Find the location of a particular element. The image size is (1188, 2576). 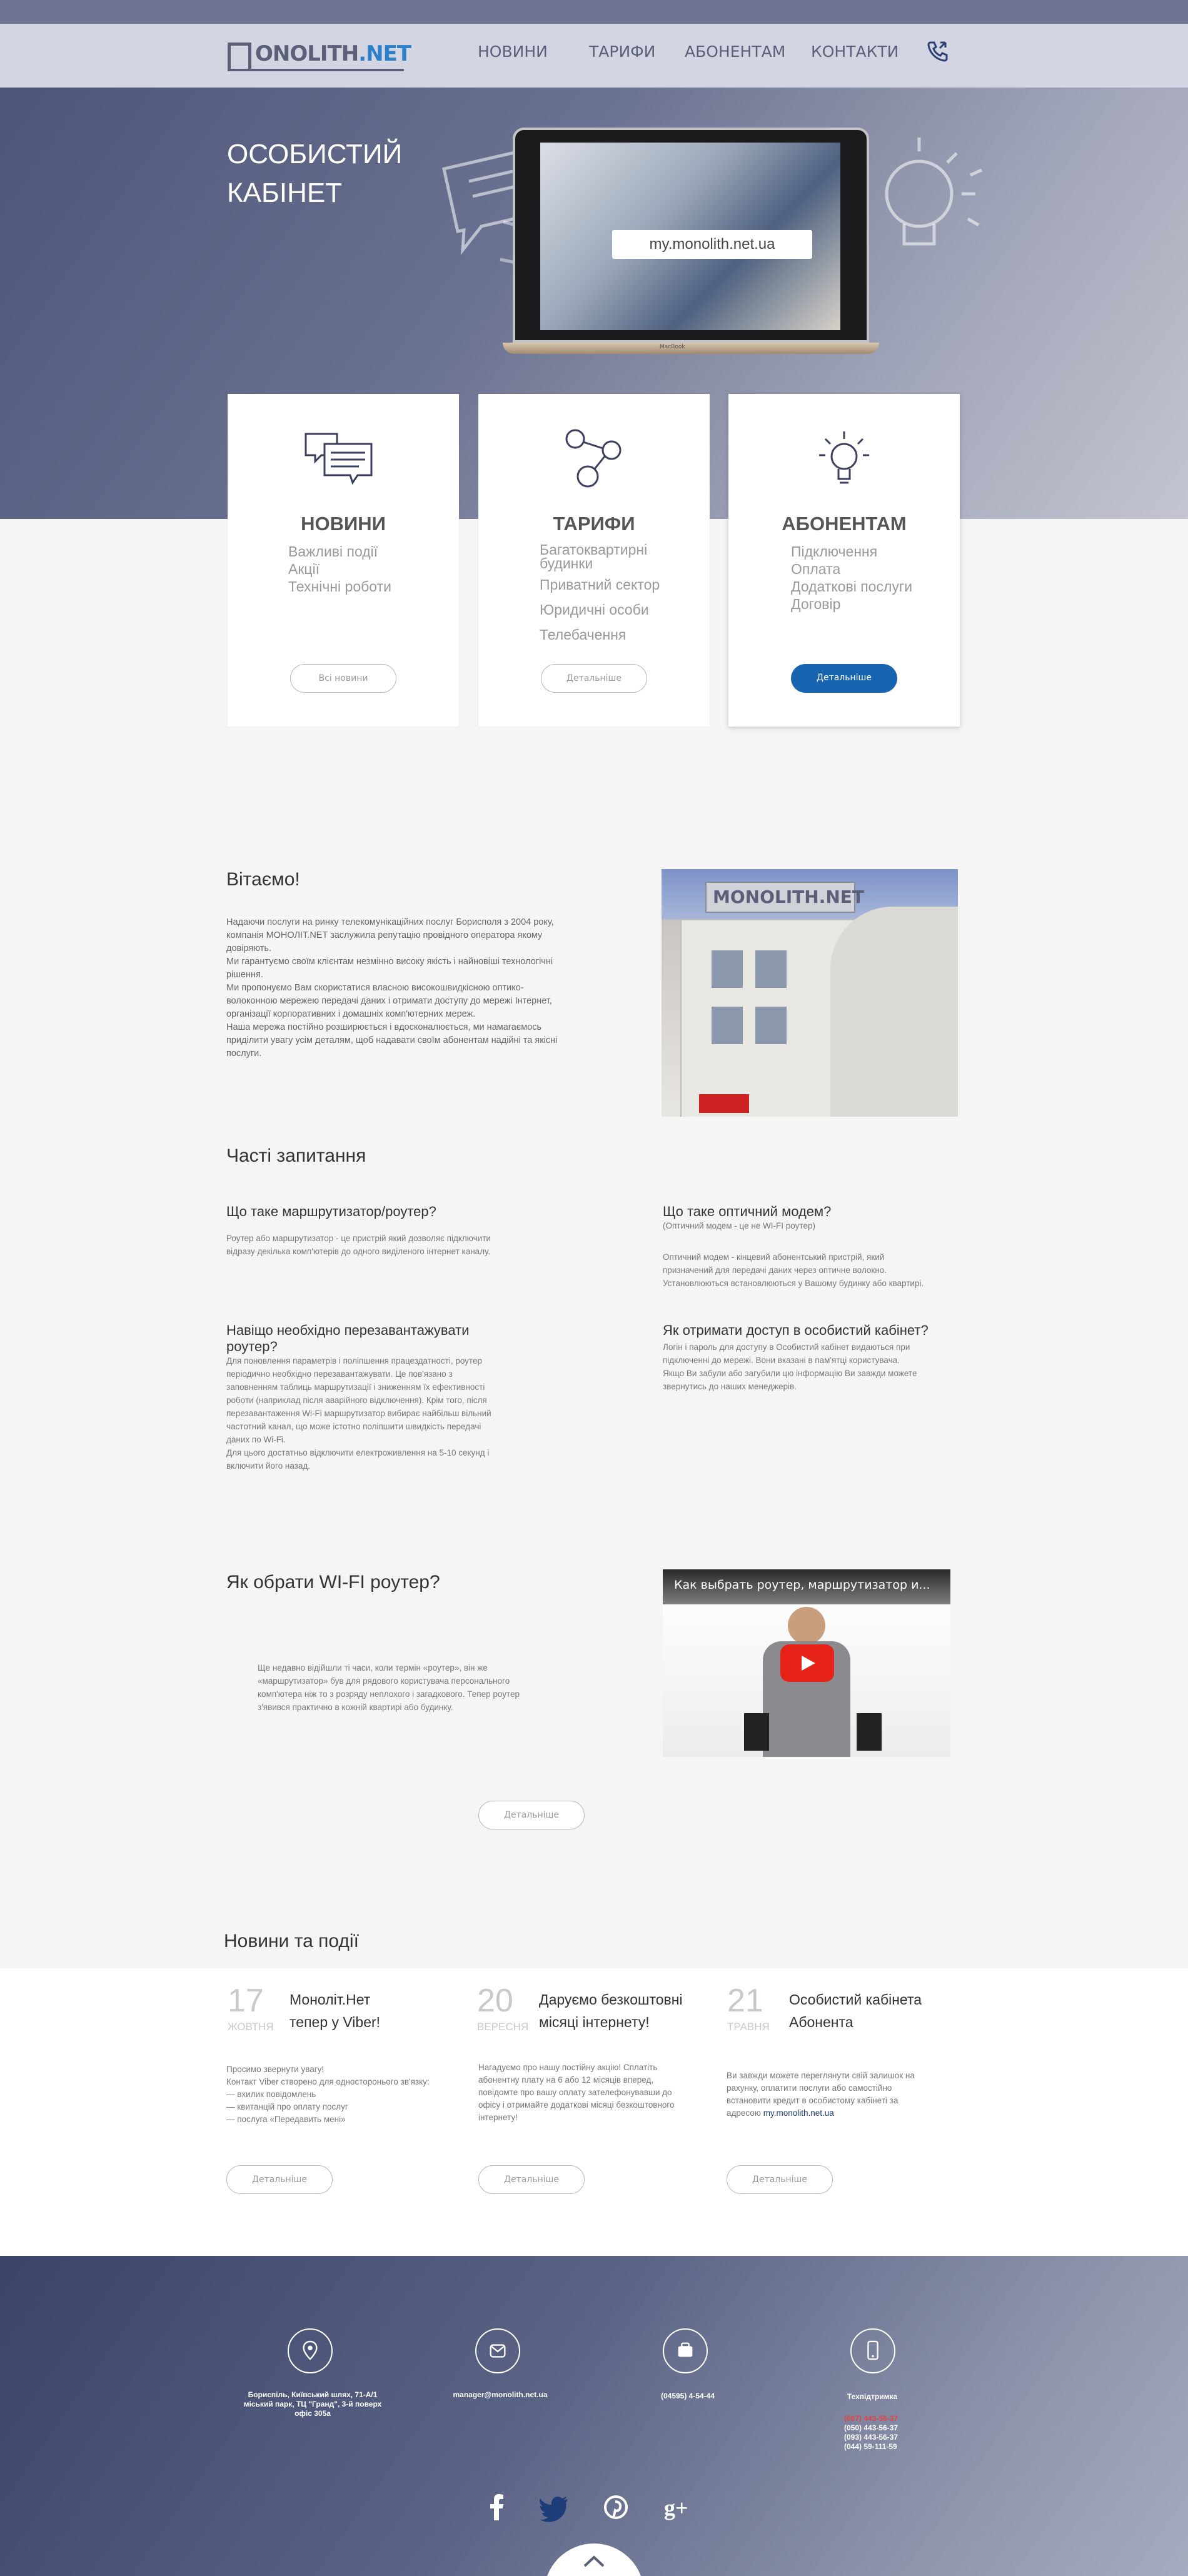

news-headline: Моноліт.Нет тепер у Viber! is located at coordinates (334, 2010).